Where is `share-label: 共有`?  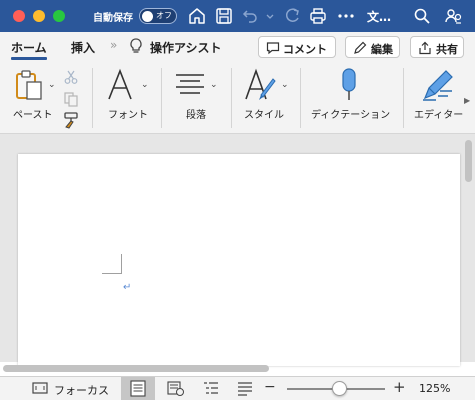 share-label: 共有 is located at coordinates (447, 49).